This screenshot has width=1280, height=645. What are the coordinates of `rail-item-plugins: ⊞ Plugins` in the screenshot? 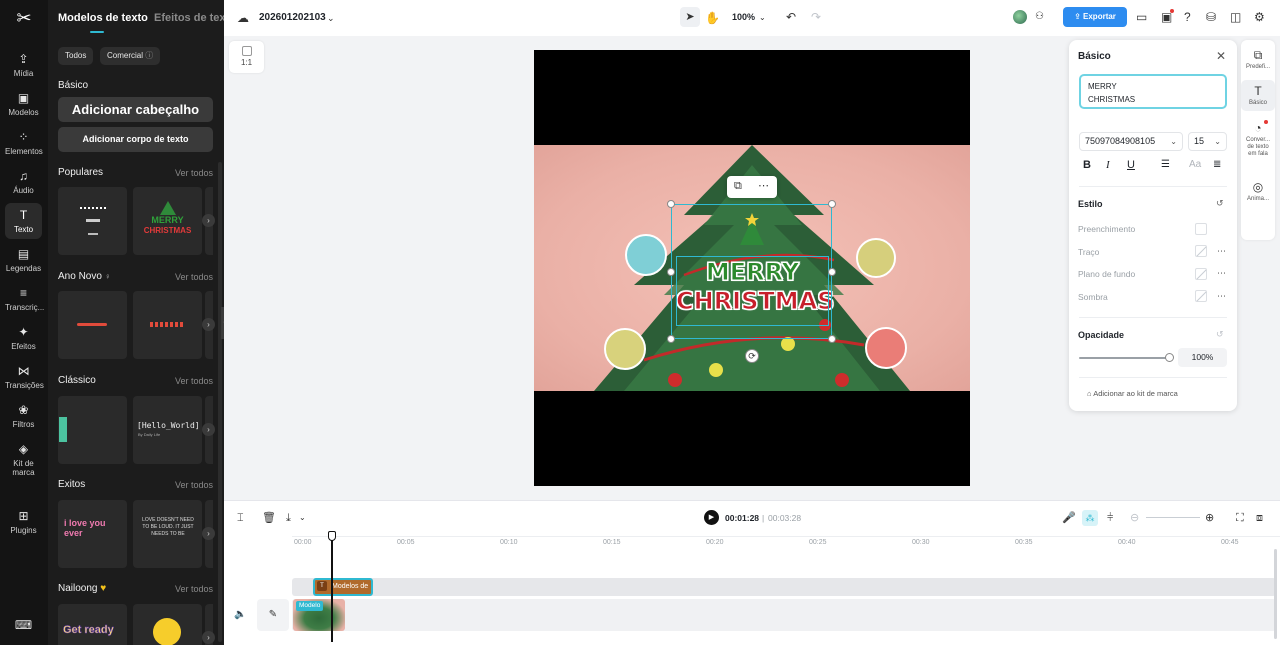 It's located at (23, 522).